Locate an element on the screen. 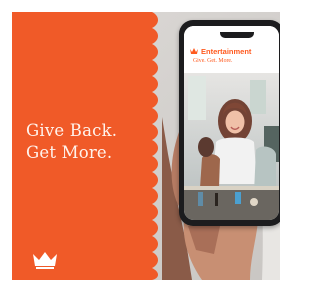 The height and width of the screenshot is (289, 320). headline: Give Back. Get More. is located at coordinates (91, 142).